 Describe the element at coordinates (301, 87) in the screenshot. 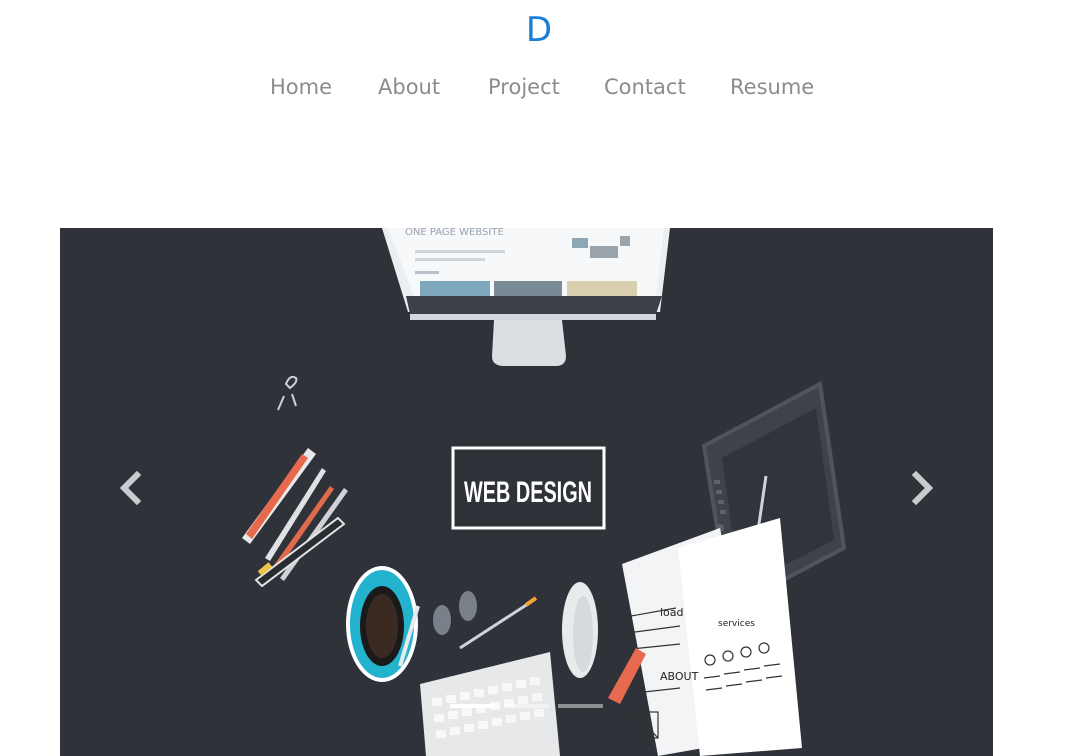

I see `nav-link-home: Home` at that location.